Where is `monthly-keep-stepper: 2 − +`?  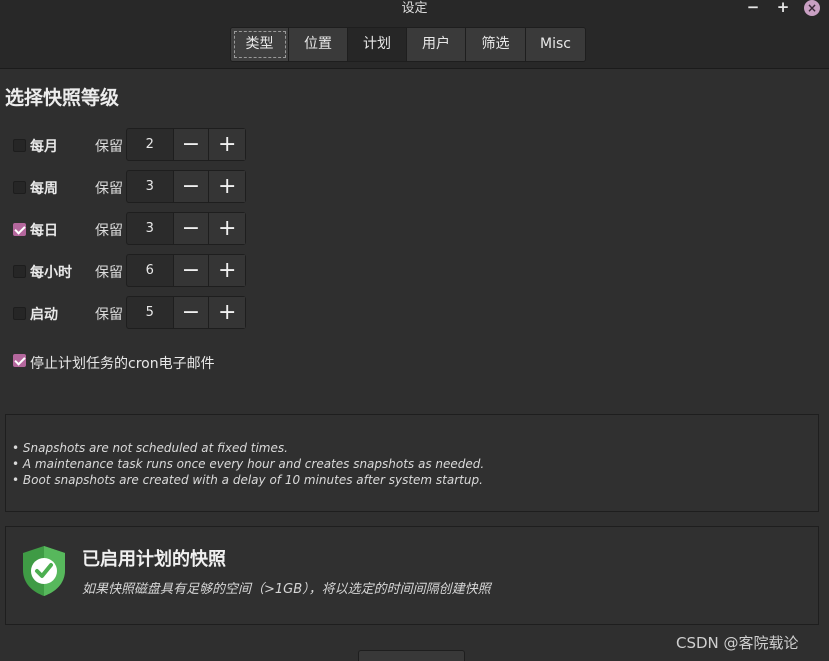
monthly-keep-stepper: 2 − + is located at coordinates (186, 144).